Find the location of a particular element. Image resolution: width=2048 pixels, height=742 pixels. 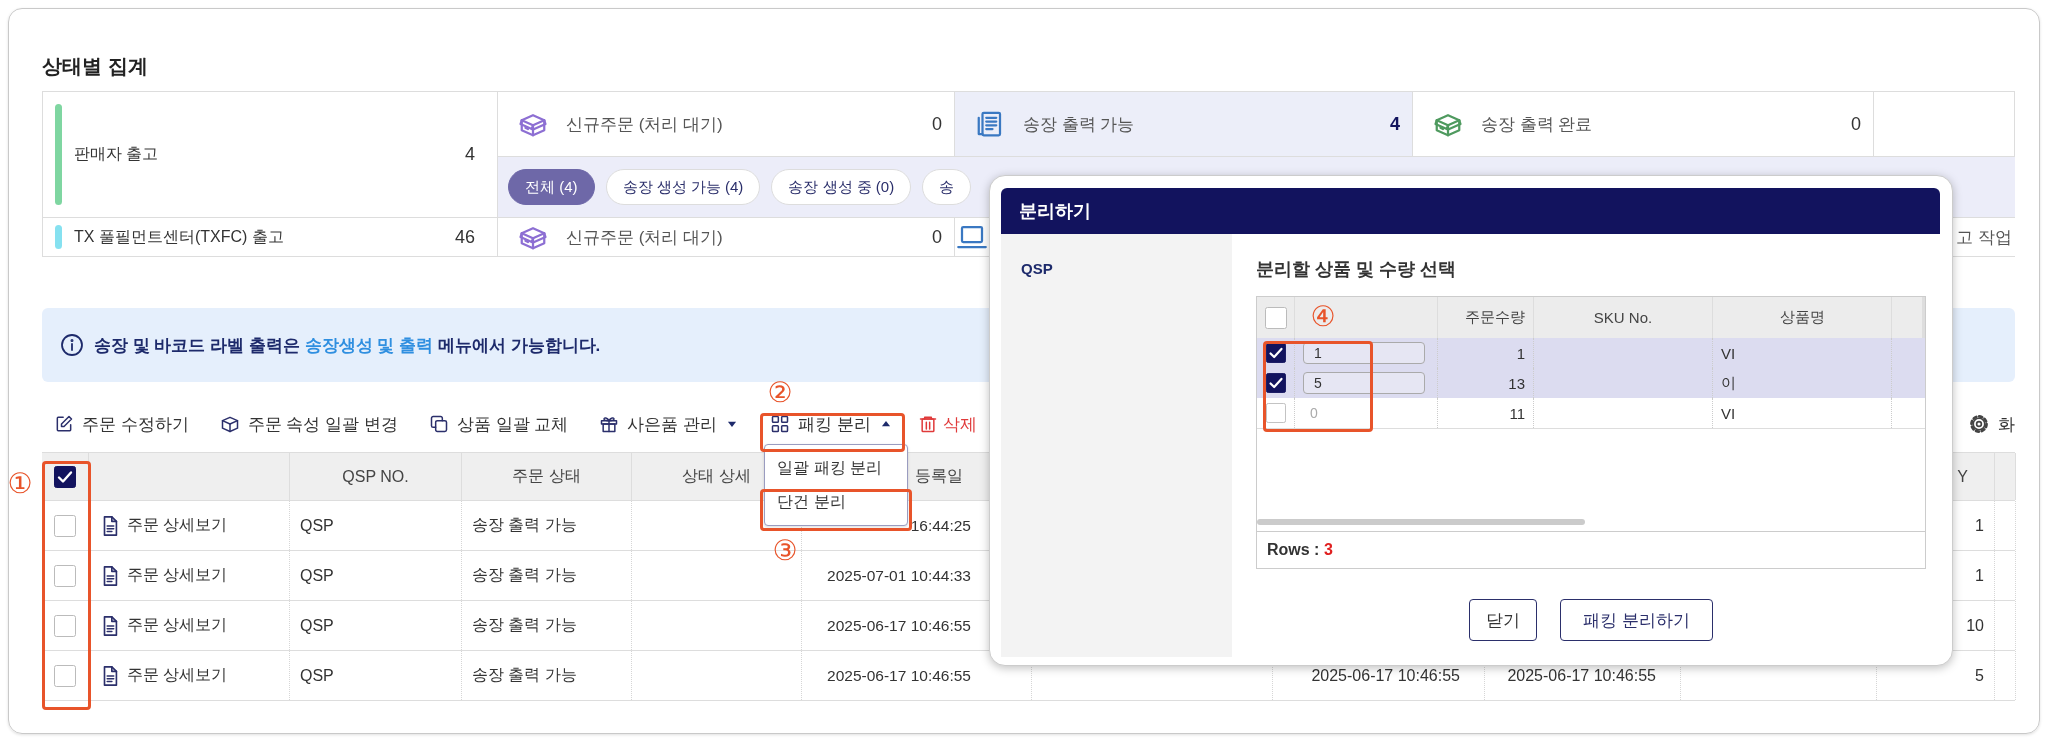

toolbar-button: 상품 일괄 교체 is located at coordinates (498, 424).